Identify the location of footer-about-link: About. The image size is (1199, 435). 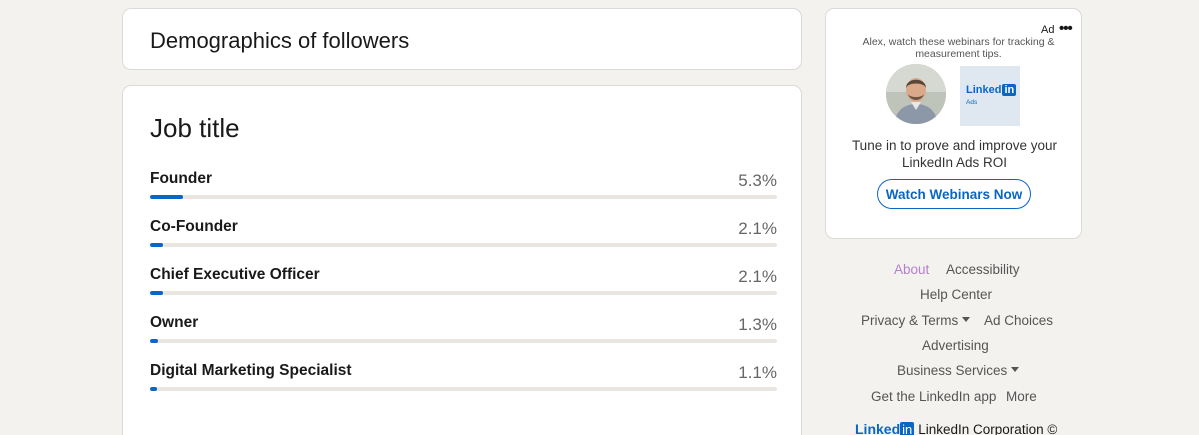
(911, 269).